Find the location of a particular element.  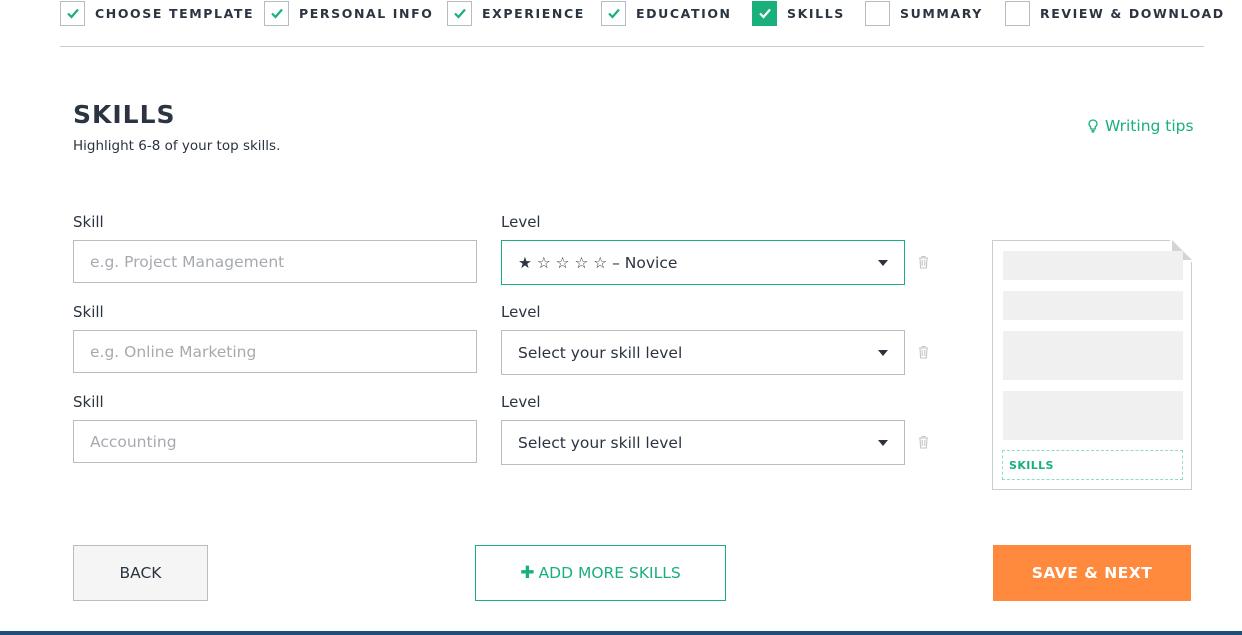

writing-tips-link: Writing tips is located at coordinates (1141, 126).